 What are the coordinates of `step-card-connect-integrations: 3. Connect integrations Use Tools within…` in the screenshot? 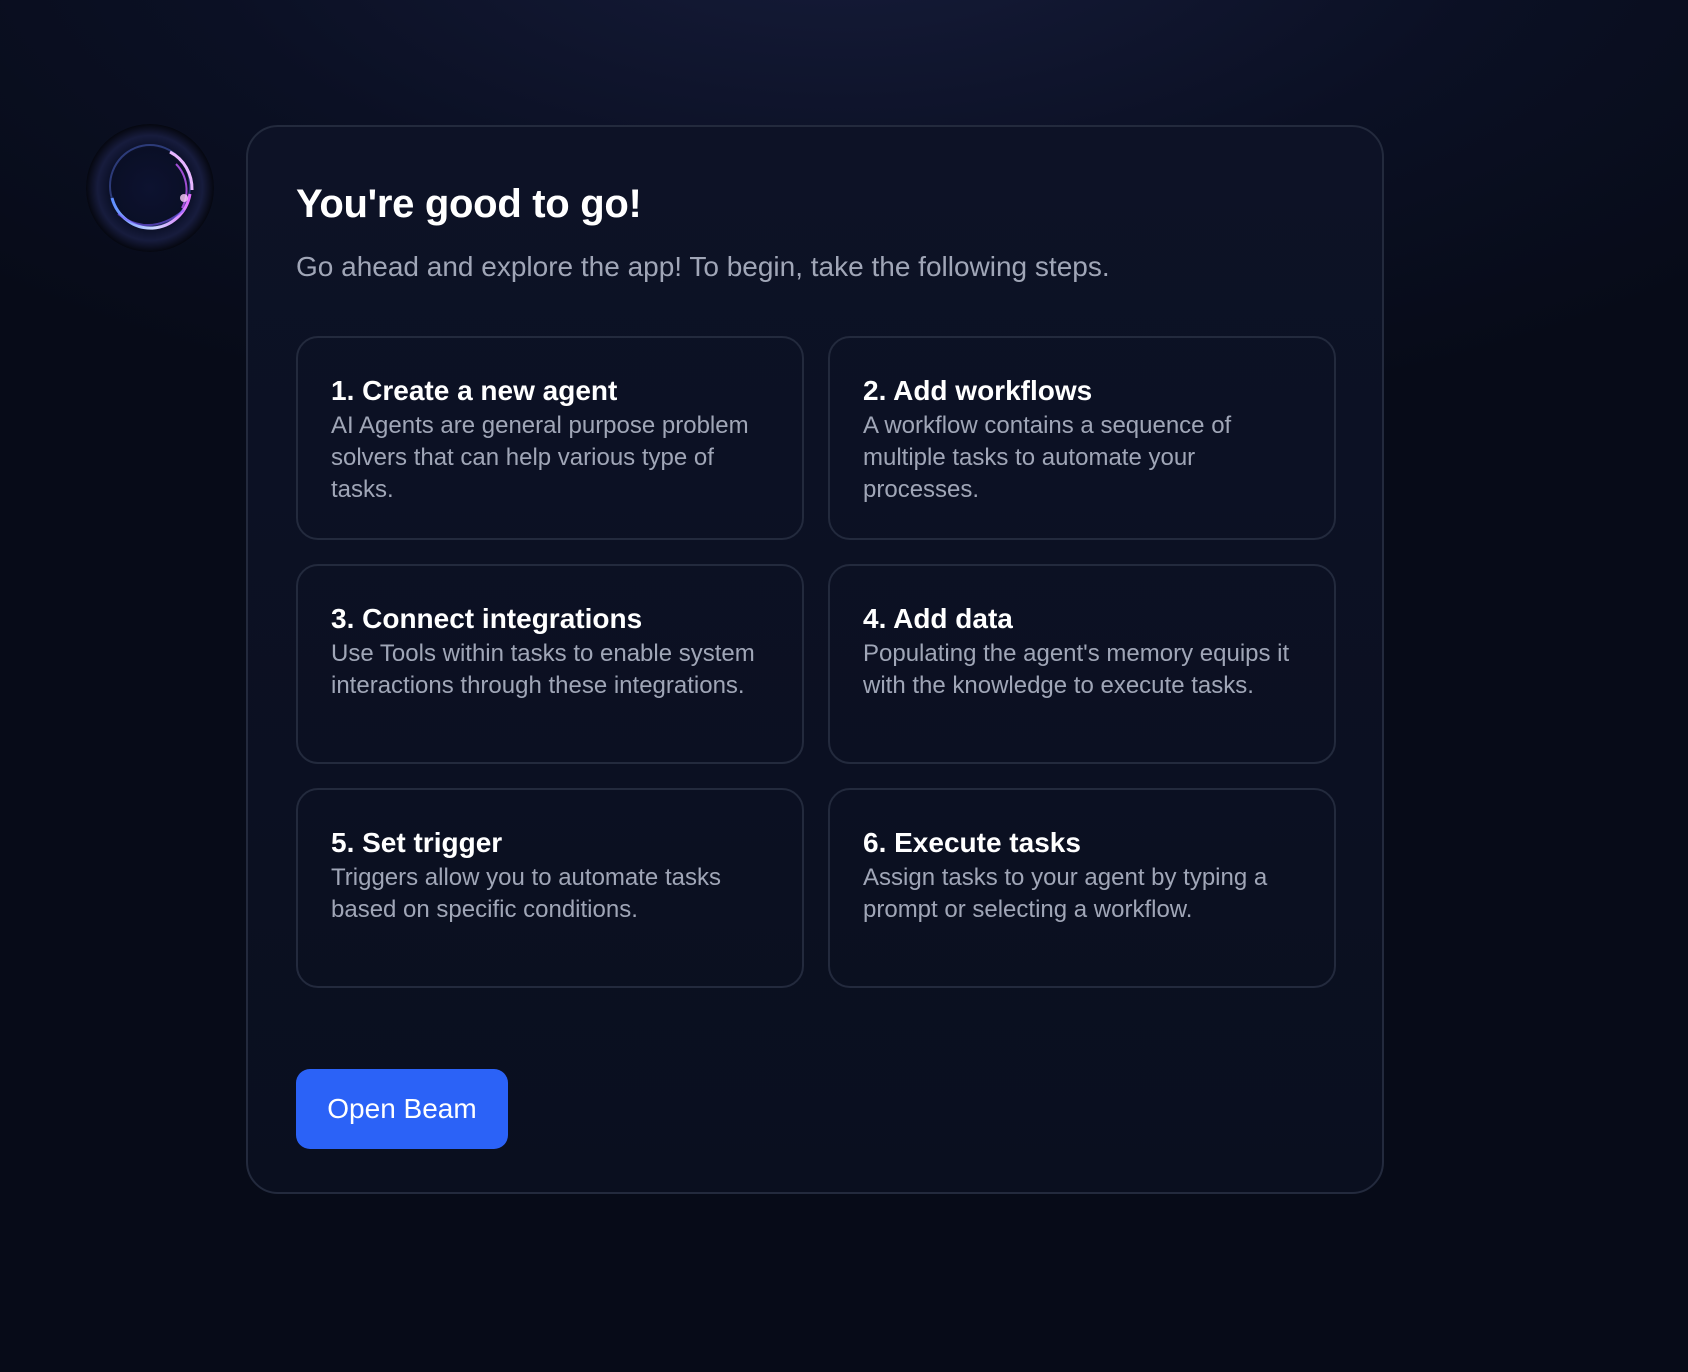 It's located at (550, 664).